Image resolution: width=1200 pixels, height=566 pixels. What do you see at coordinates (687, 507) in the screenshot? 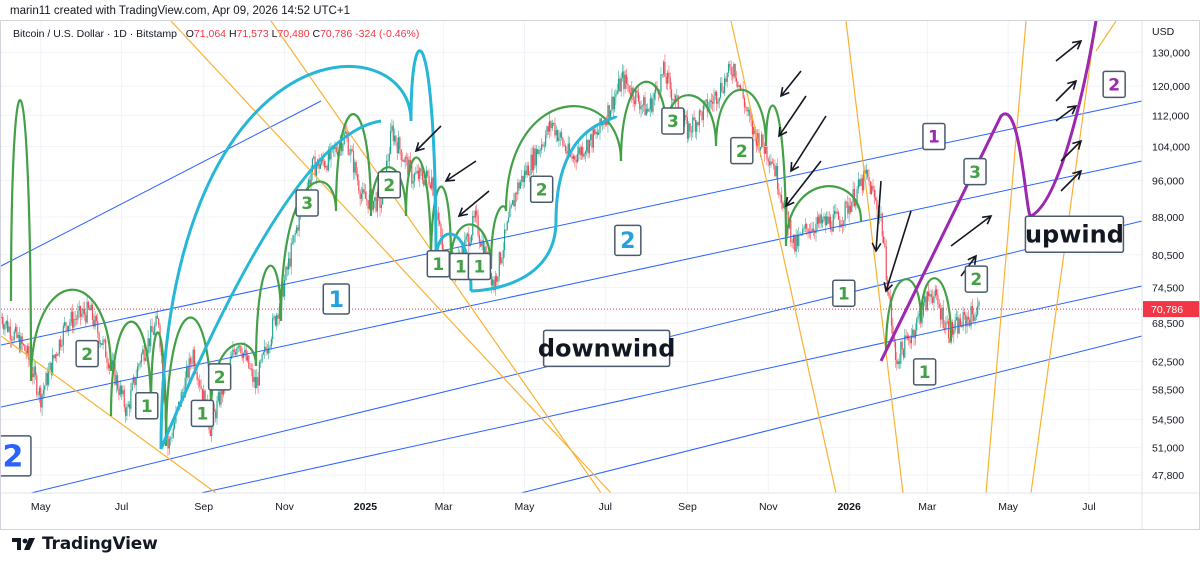
I see `time-tick-label: Sep` at bounding box center [687, 507].